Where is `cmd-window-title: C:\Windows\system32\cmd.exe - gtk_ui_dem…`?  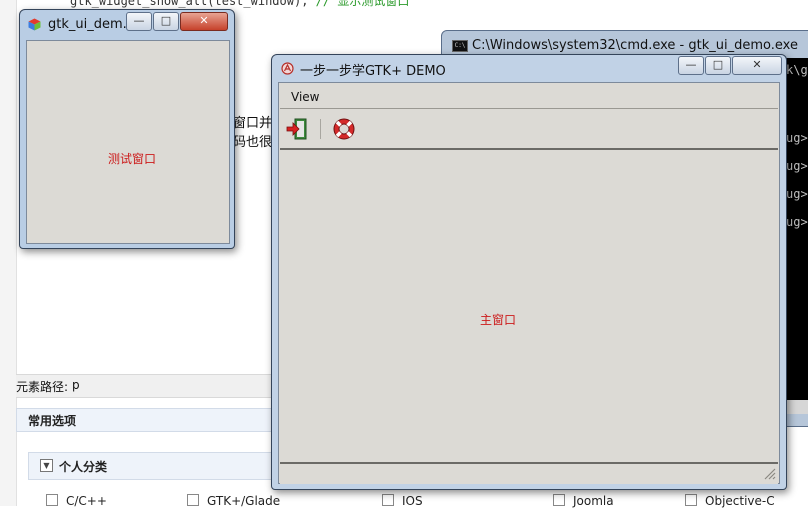
cmd-window-title: C:\Windows\system32\cmd.exe - gtk_ui_dem… is located at coordinates (635, 45).